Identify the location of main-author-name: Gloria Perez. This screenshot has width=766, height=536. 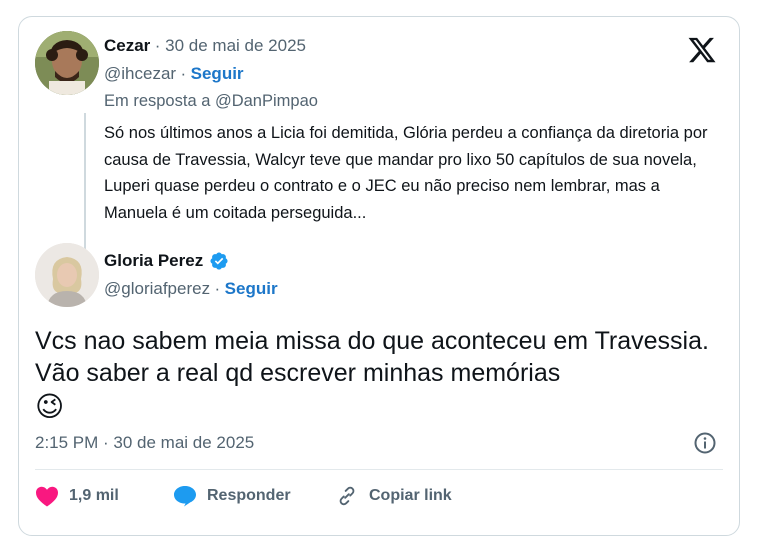
(153, 261).